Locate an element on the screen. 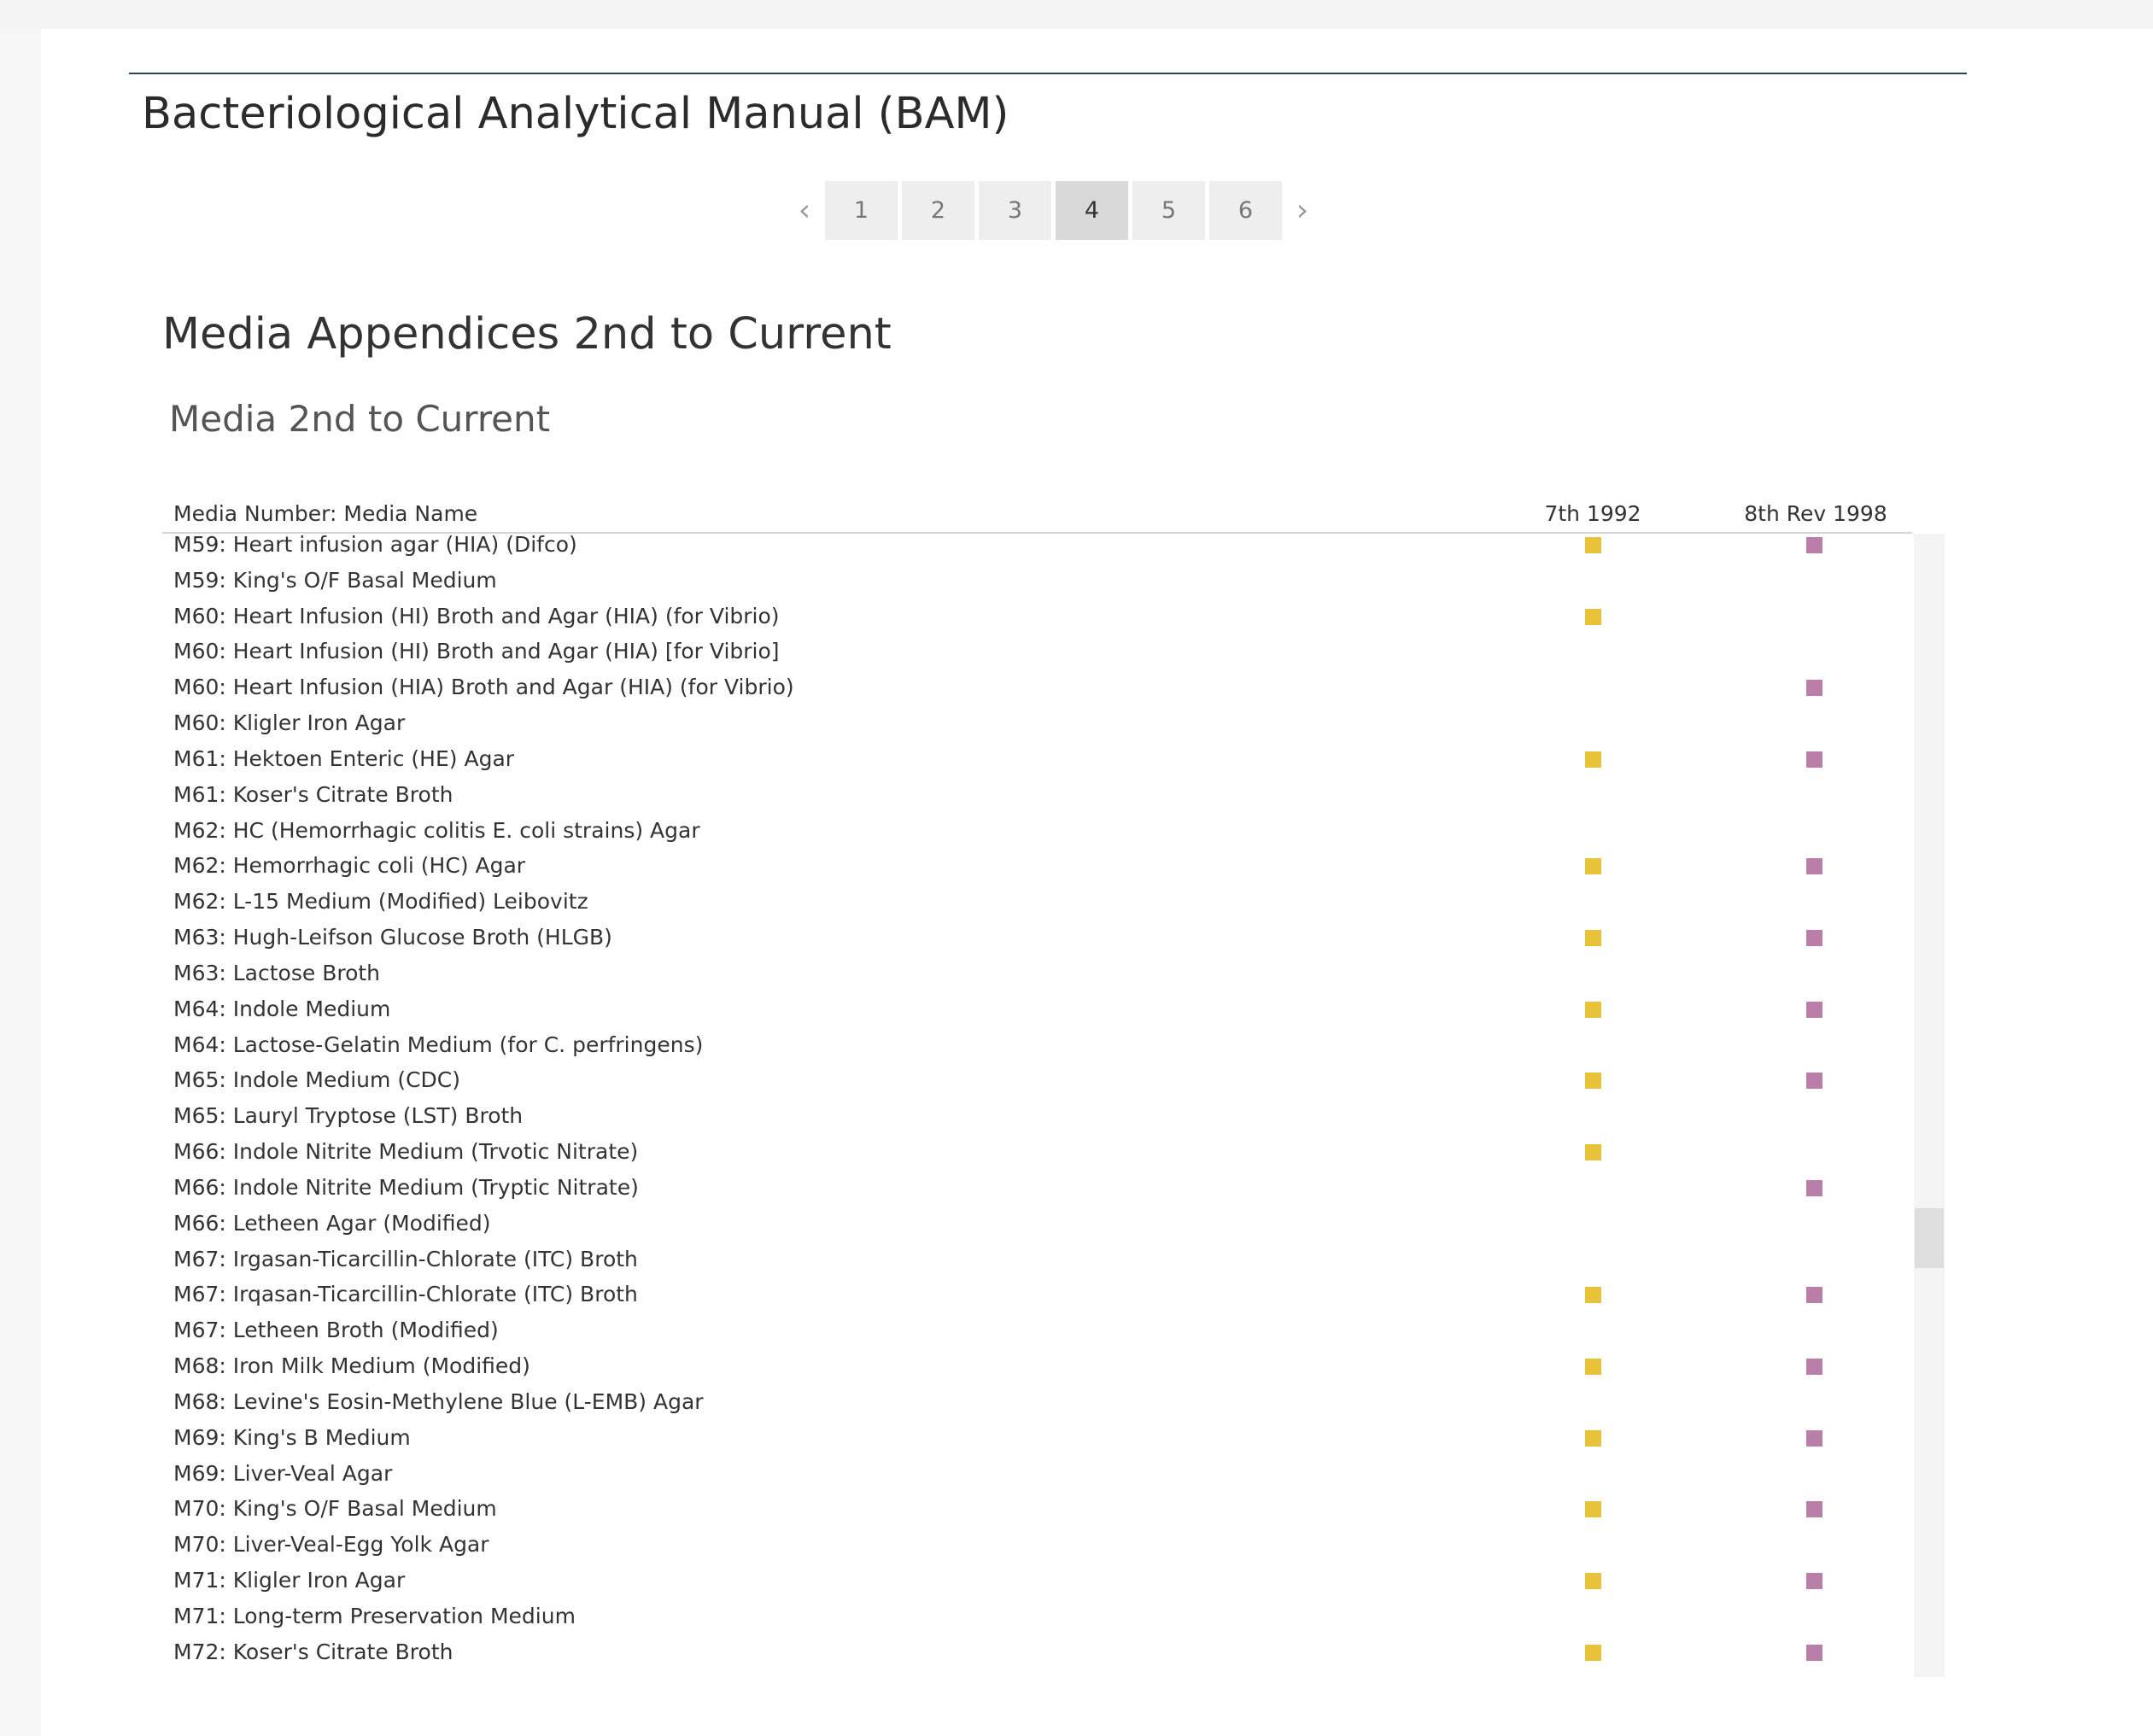  media-name-cell: M66: Letheen Agar (Modified) is located at coordinates (332, 1223).